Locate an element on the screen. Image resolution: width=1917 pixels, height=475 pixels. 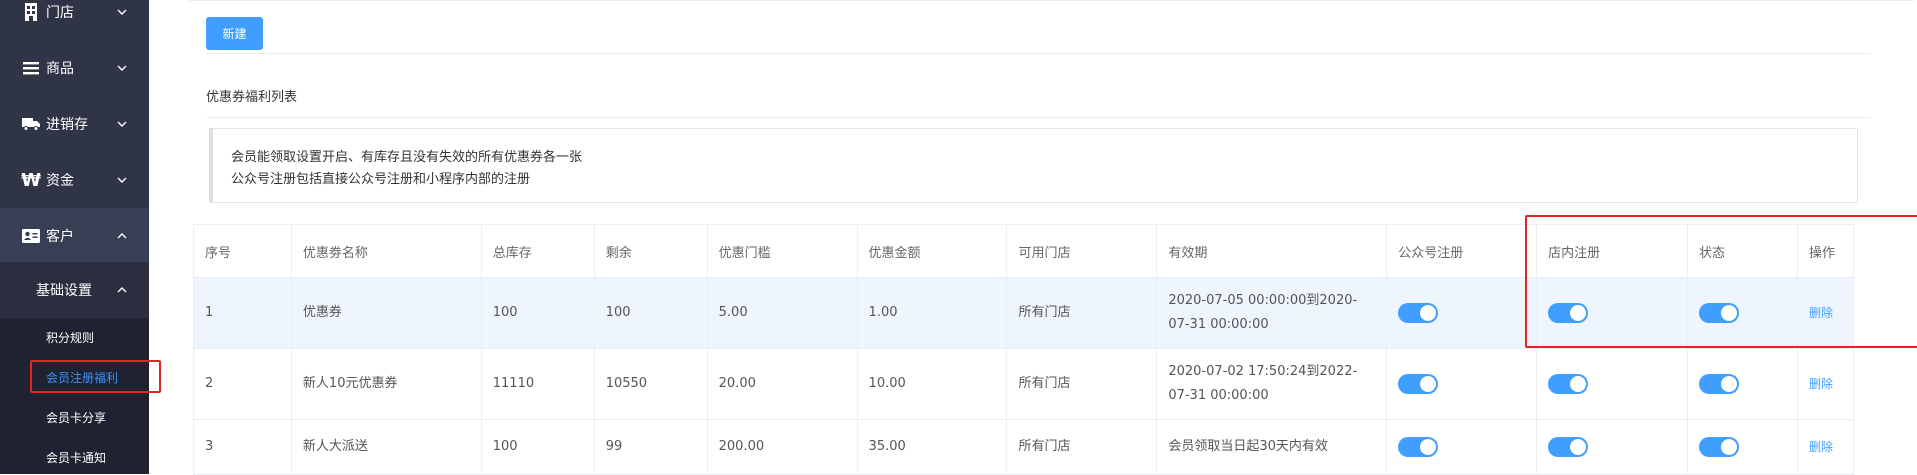
section-title: 优惠券福利列表 is located at coordinates (252, 97).